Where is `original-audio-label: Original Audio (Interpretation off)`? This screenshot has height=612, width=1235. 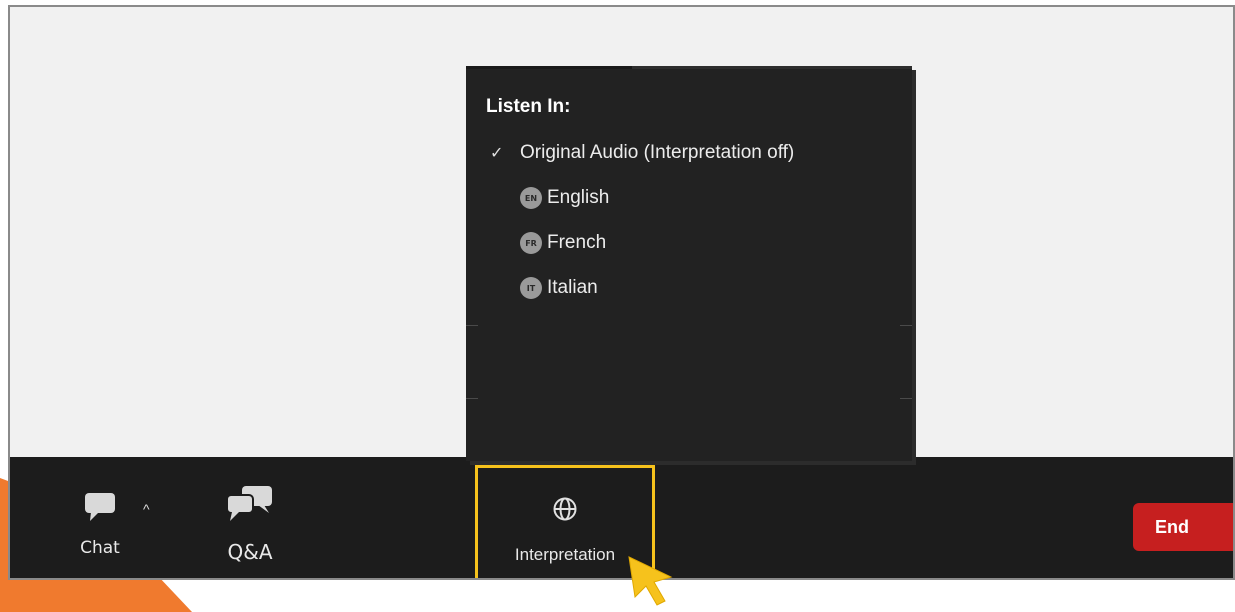 original-audio-label: Original Audio (Interpretation off) is located at coordinates (657, 152).